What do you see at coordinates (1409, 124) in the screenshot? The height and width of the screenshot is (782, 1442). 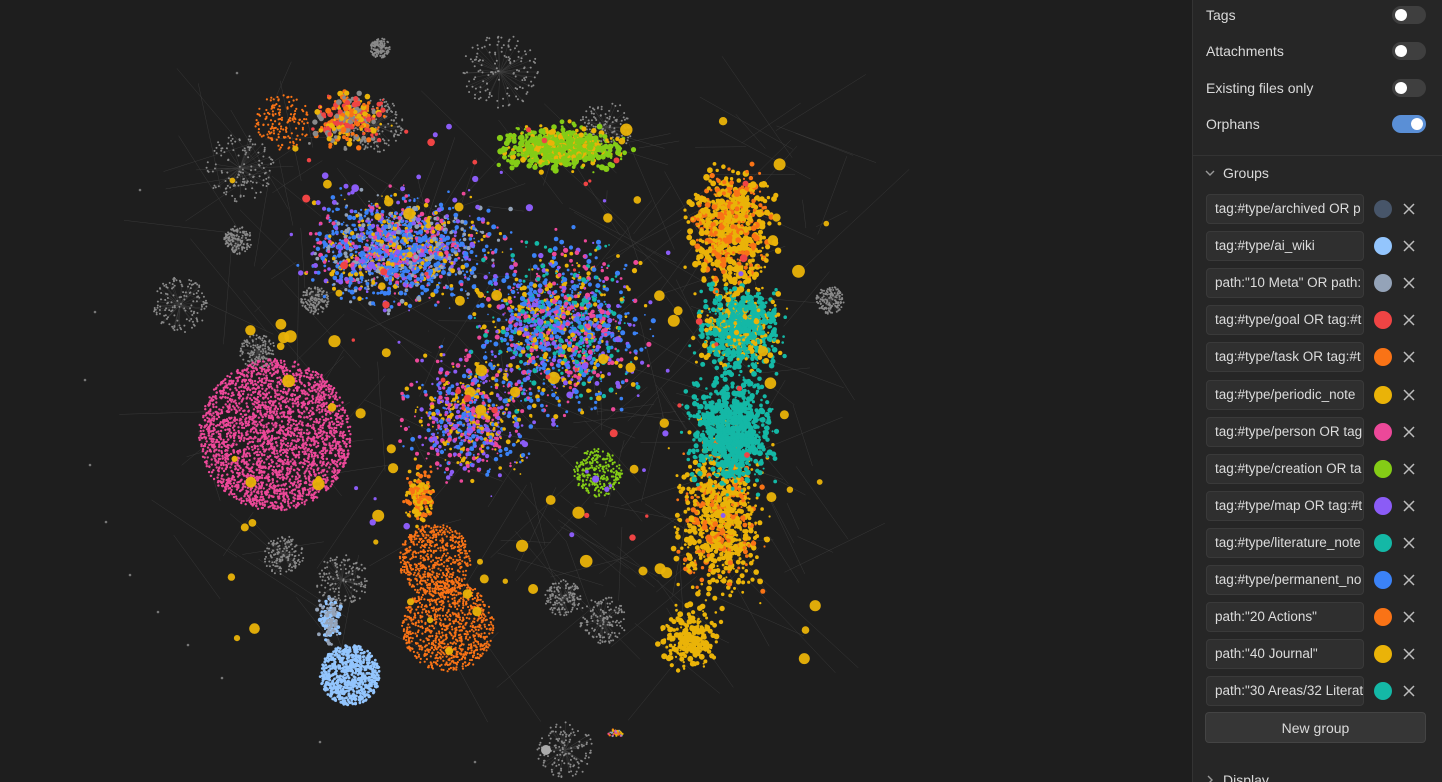 I see `orphans-toggle` at bounding box center [1409, 124].